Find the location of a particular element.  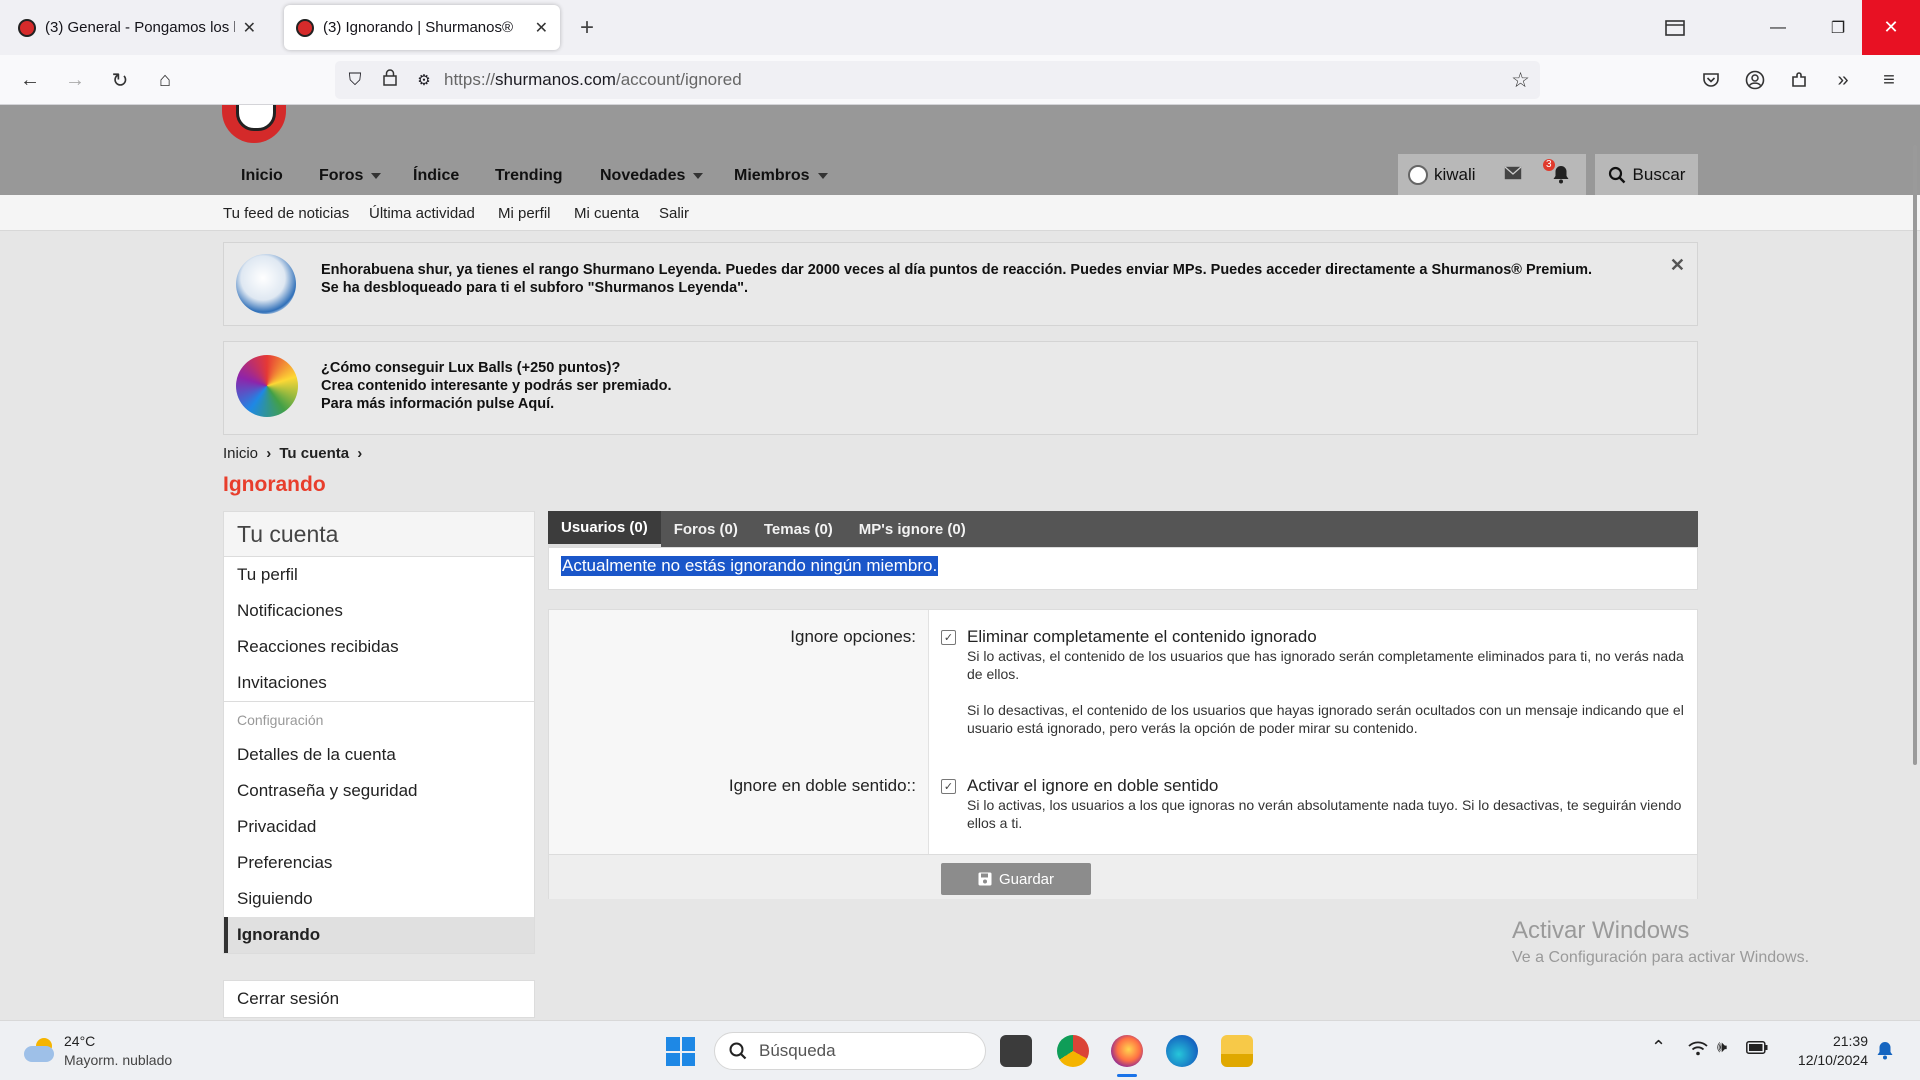

browser-tab-general: (3) General - Pongamos los hue ✕ is located at coordinates (137, 27).